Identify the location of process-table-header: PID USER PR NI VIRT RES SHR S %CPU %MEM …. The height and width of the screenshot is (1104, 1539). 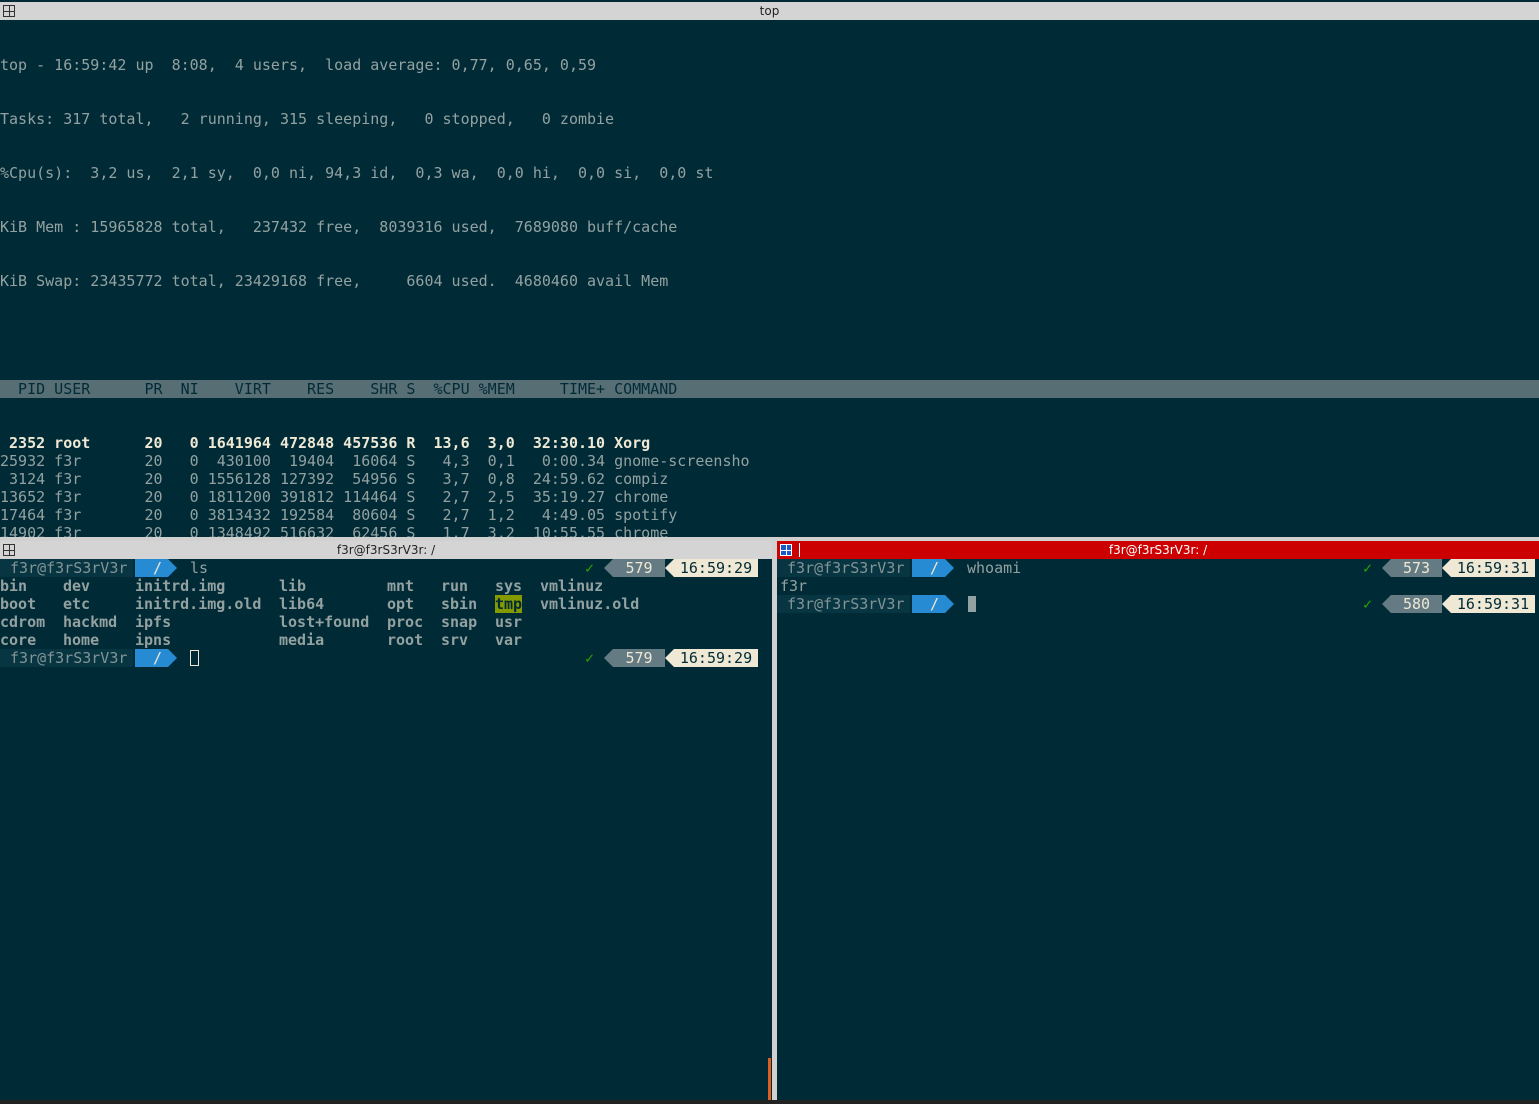
(769, 389).